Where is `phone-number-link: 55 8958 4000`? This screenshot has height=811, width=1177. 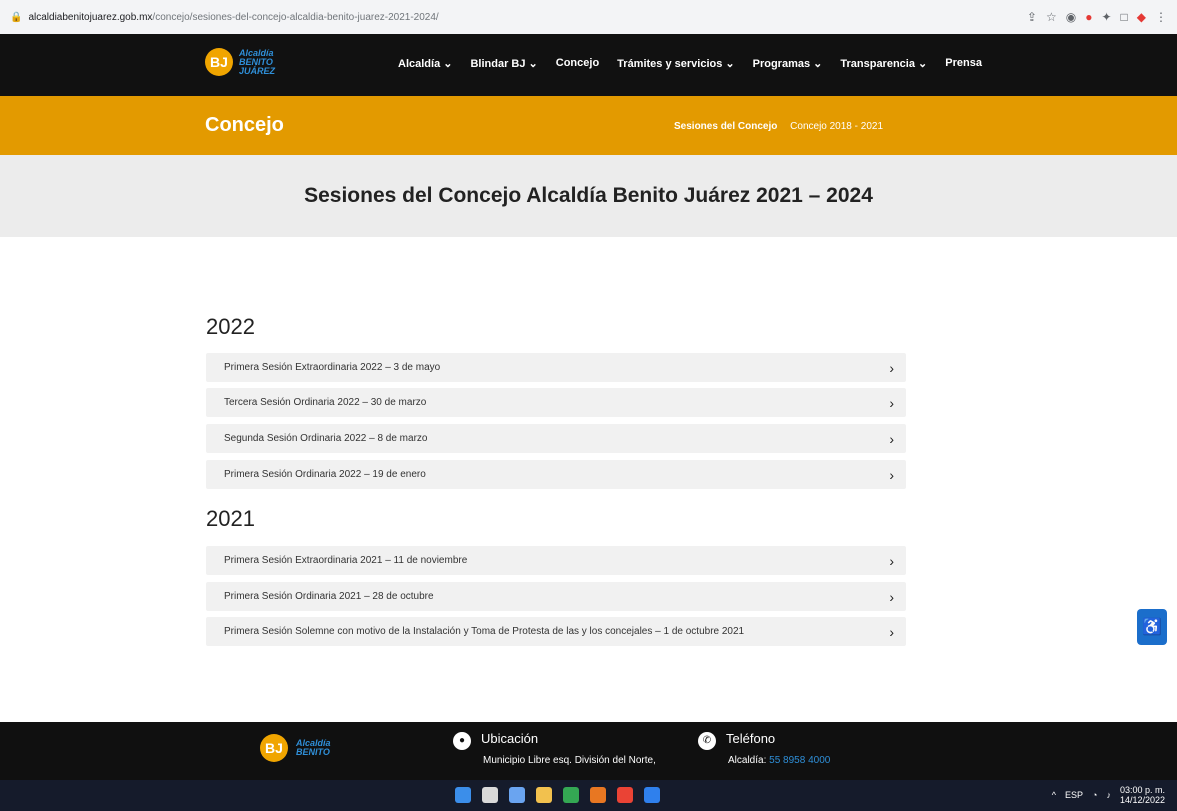 phone-number-link: 55 8958 4000 is located at coordinates (799, 760).